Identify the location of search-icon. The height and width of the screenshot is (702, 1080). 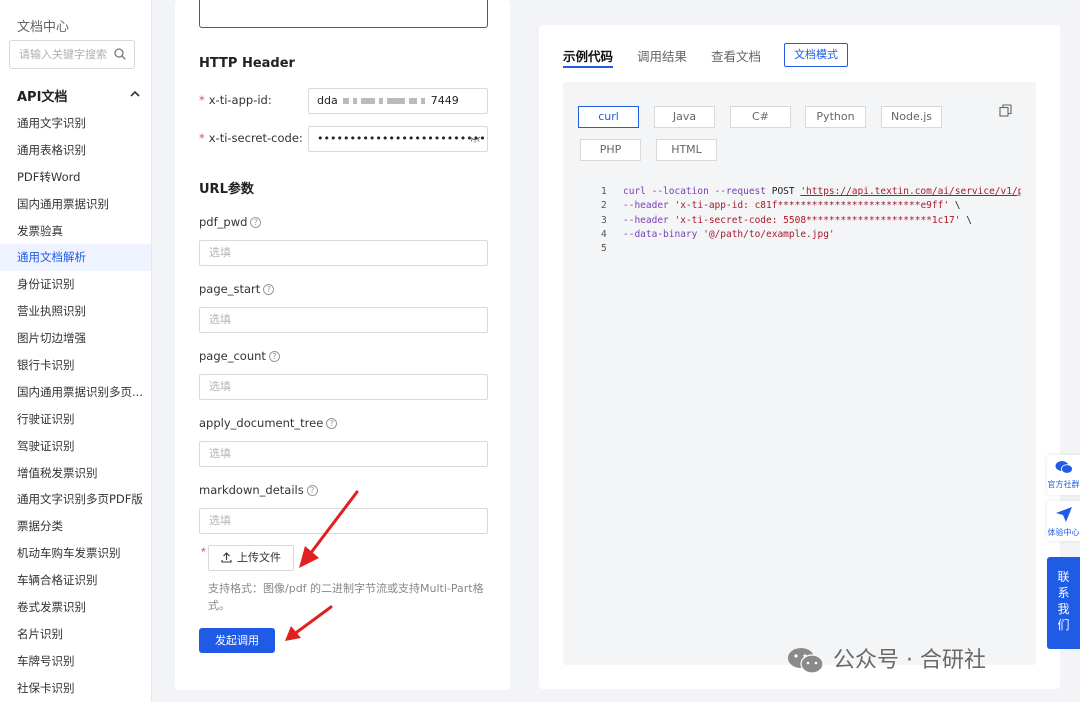
(120, 54).